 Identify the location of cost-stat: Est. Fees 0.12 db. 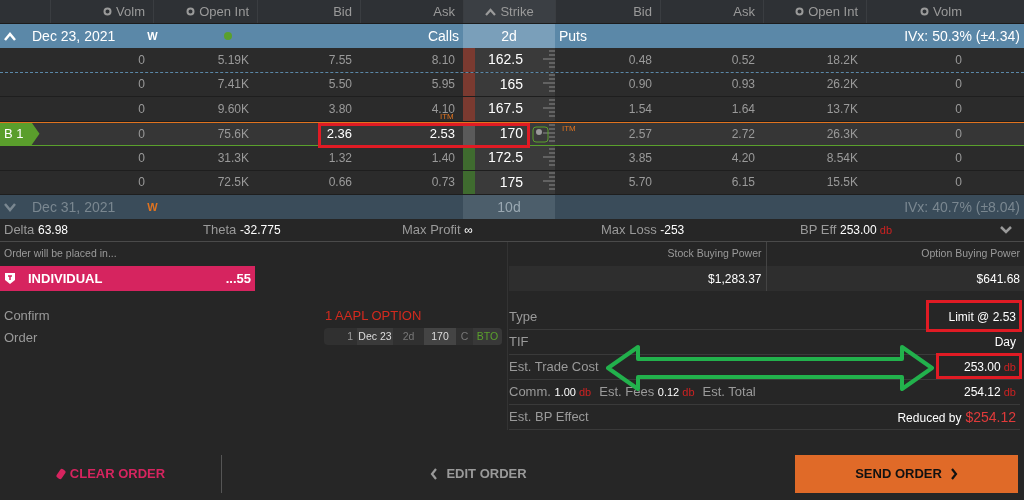
(647, 392).